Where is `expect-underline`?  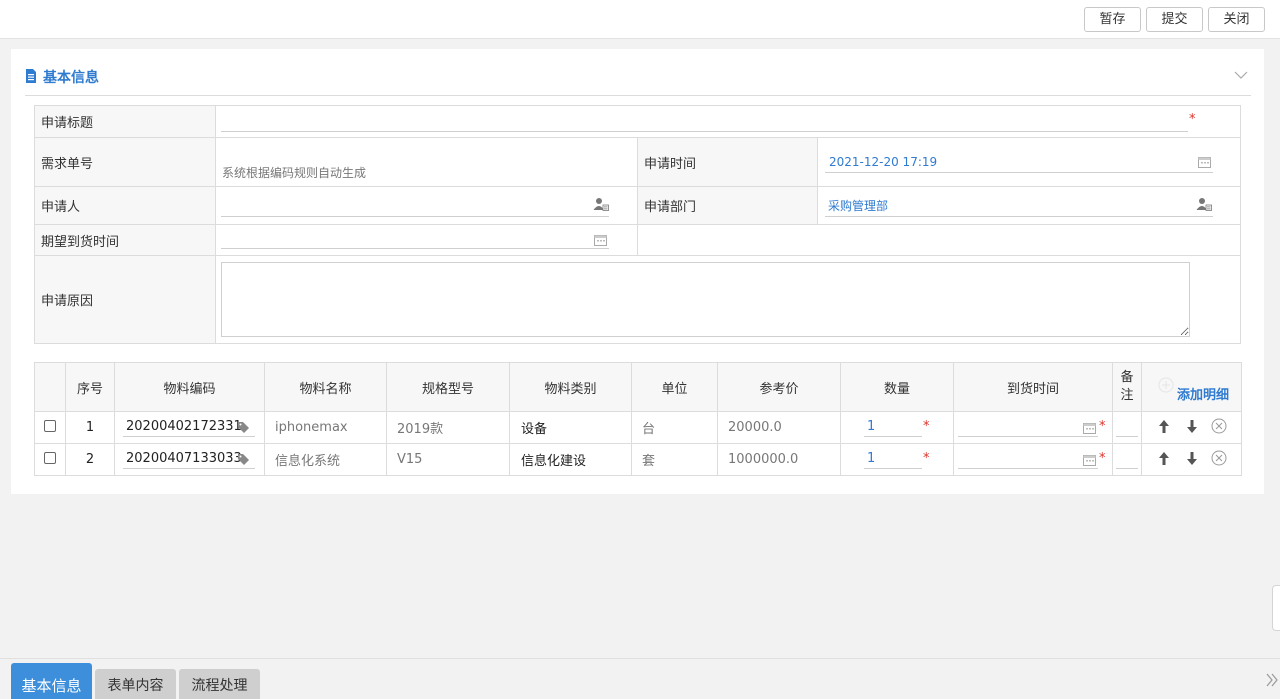
expect-underline is located at coordinates (415, 248).